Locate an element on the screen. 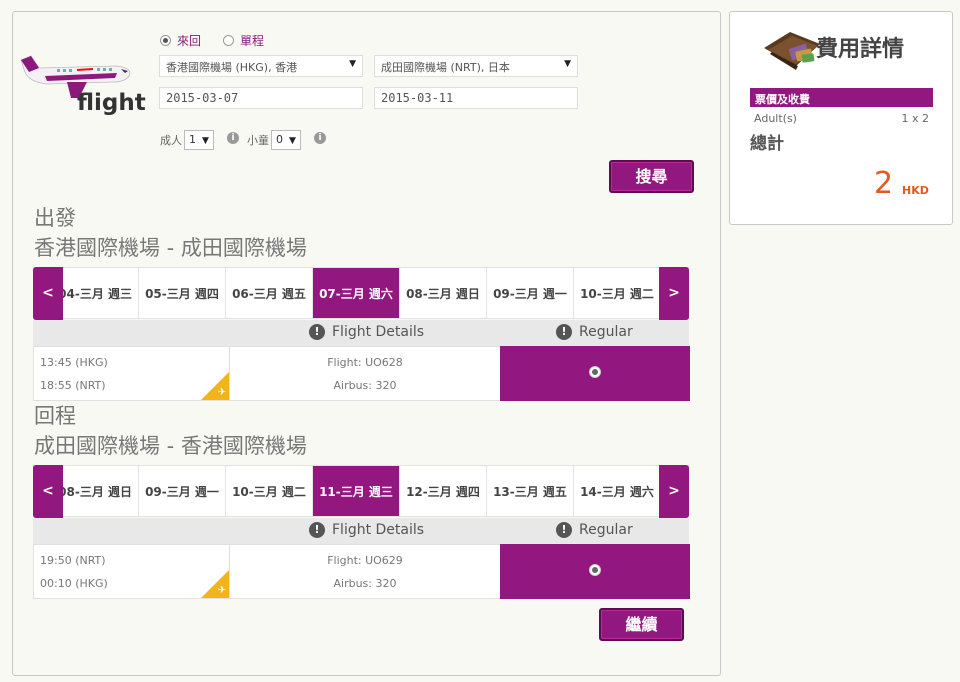 This screenshot has width=960, height=682. flight-details: Flight: UO629 Airbus: 320 is located at coordinates (365, 571).